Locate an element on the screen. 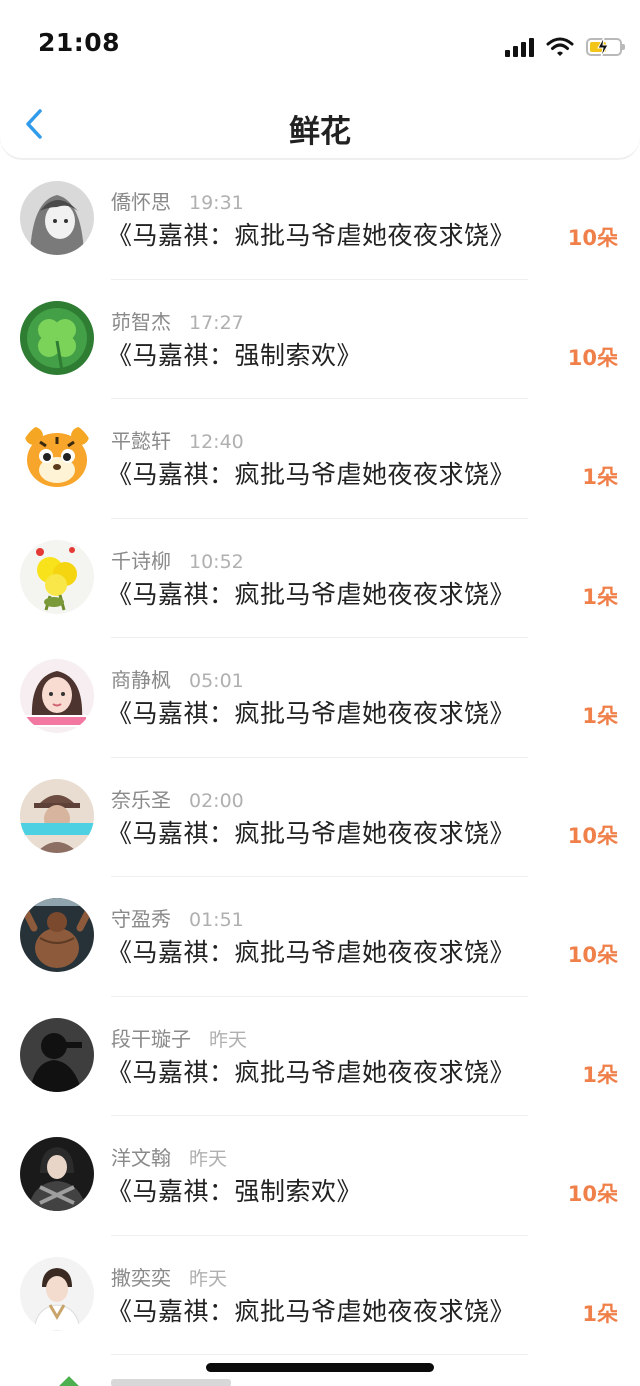  sender-name: 守盈秀 is located at coordinates (141, 919).